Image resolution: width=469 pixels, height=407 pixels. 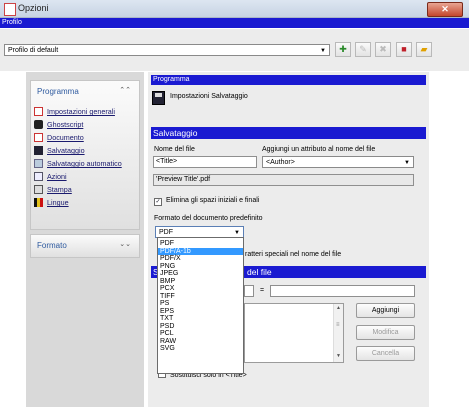 I want to click on add-profile-icon: ✚, so click(x=343, y=49).